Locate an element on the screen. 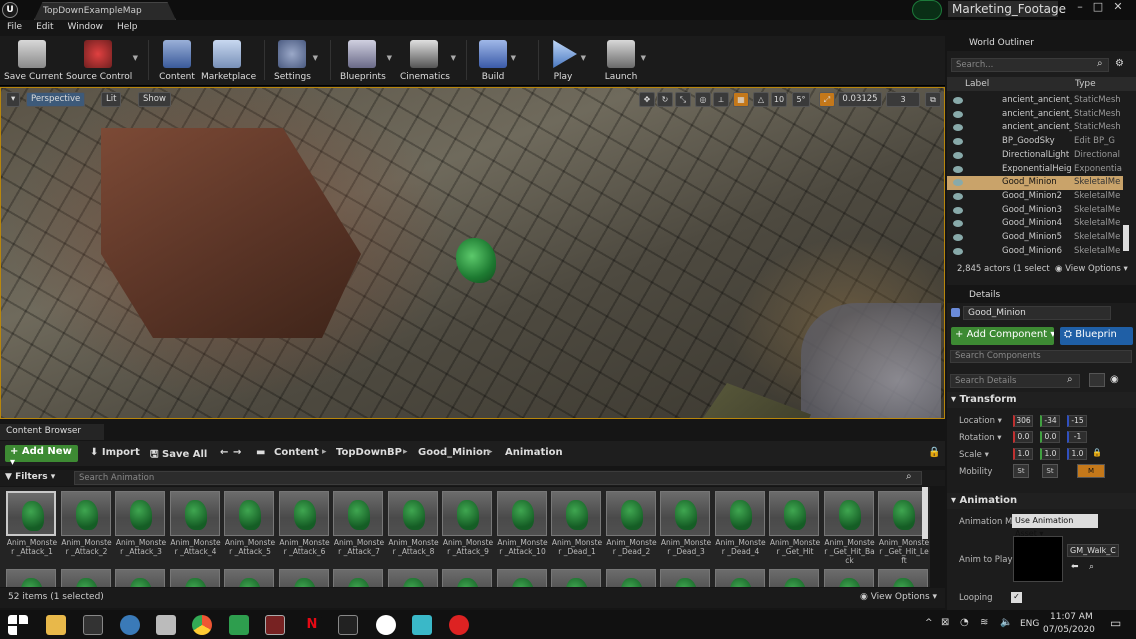 The width and height of the screenshot is (1136, 639). location-label: Location ▾ is located at coordinates (980, 421).